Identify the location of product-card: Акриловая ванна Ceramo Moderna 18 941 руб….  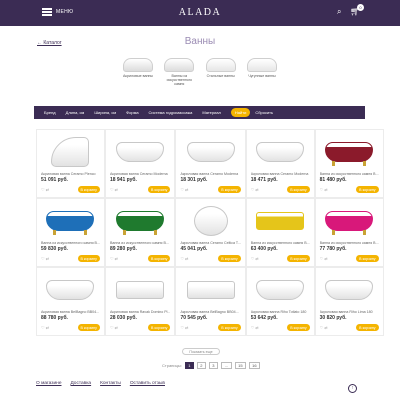
(140, 163).